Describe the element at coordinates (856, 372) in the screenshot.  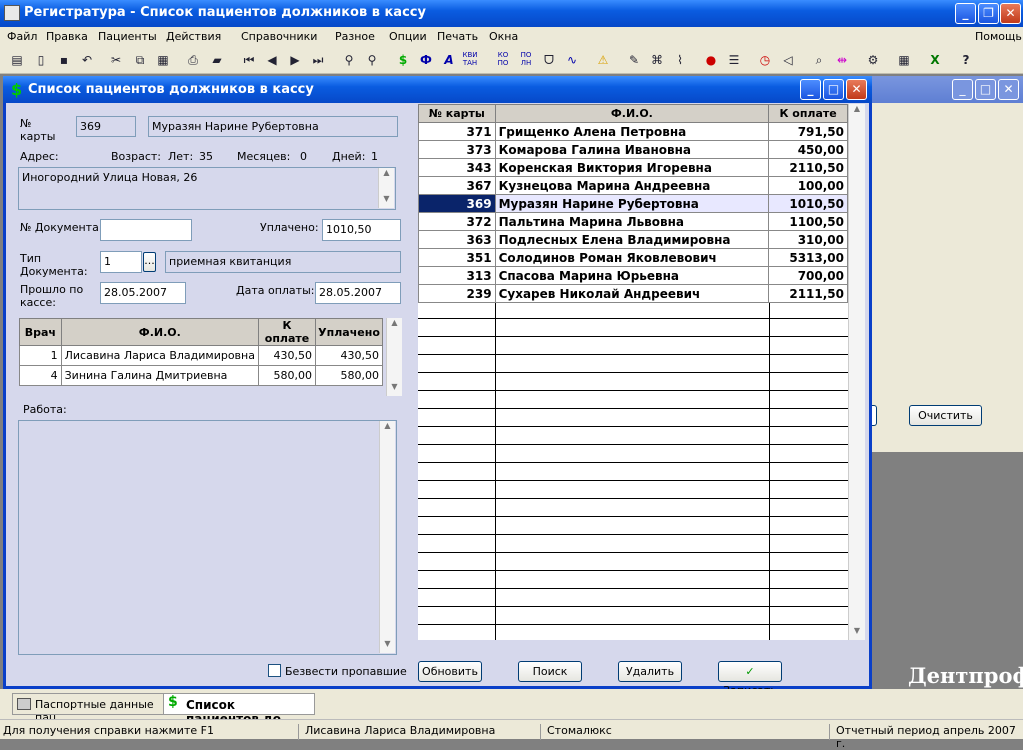
I see `patient-table-scrollbar: ▲ ▼` at that location.